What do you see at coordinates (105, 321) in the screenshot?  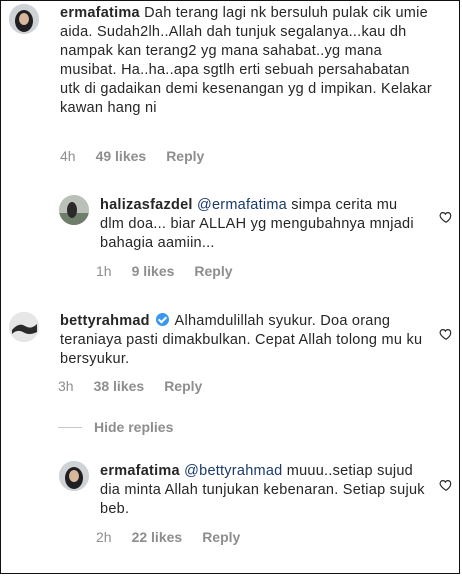 I see `username: bettyrahmad` at bounding box center [105, 321].